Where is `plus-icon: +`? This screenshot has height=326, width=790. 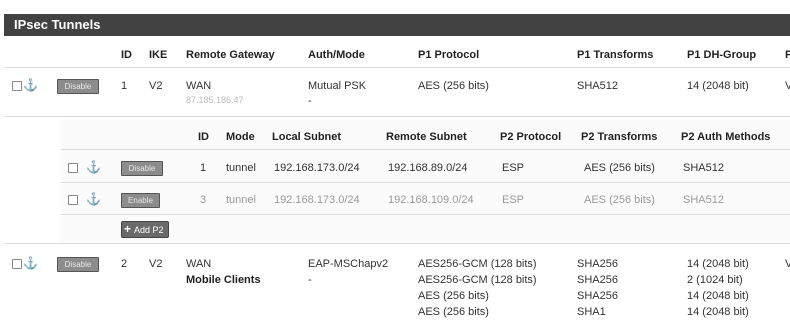 plus-icon: + is located at coordinates (128, 229).